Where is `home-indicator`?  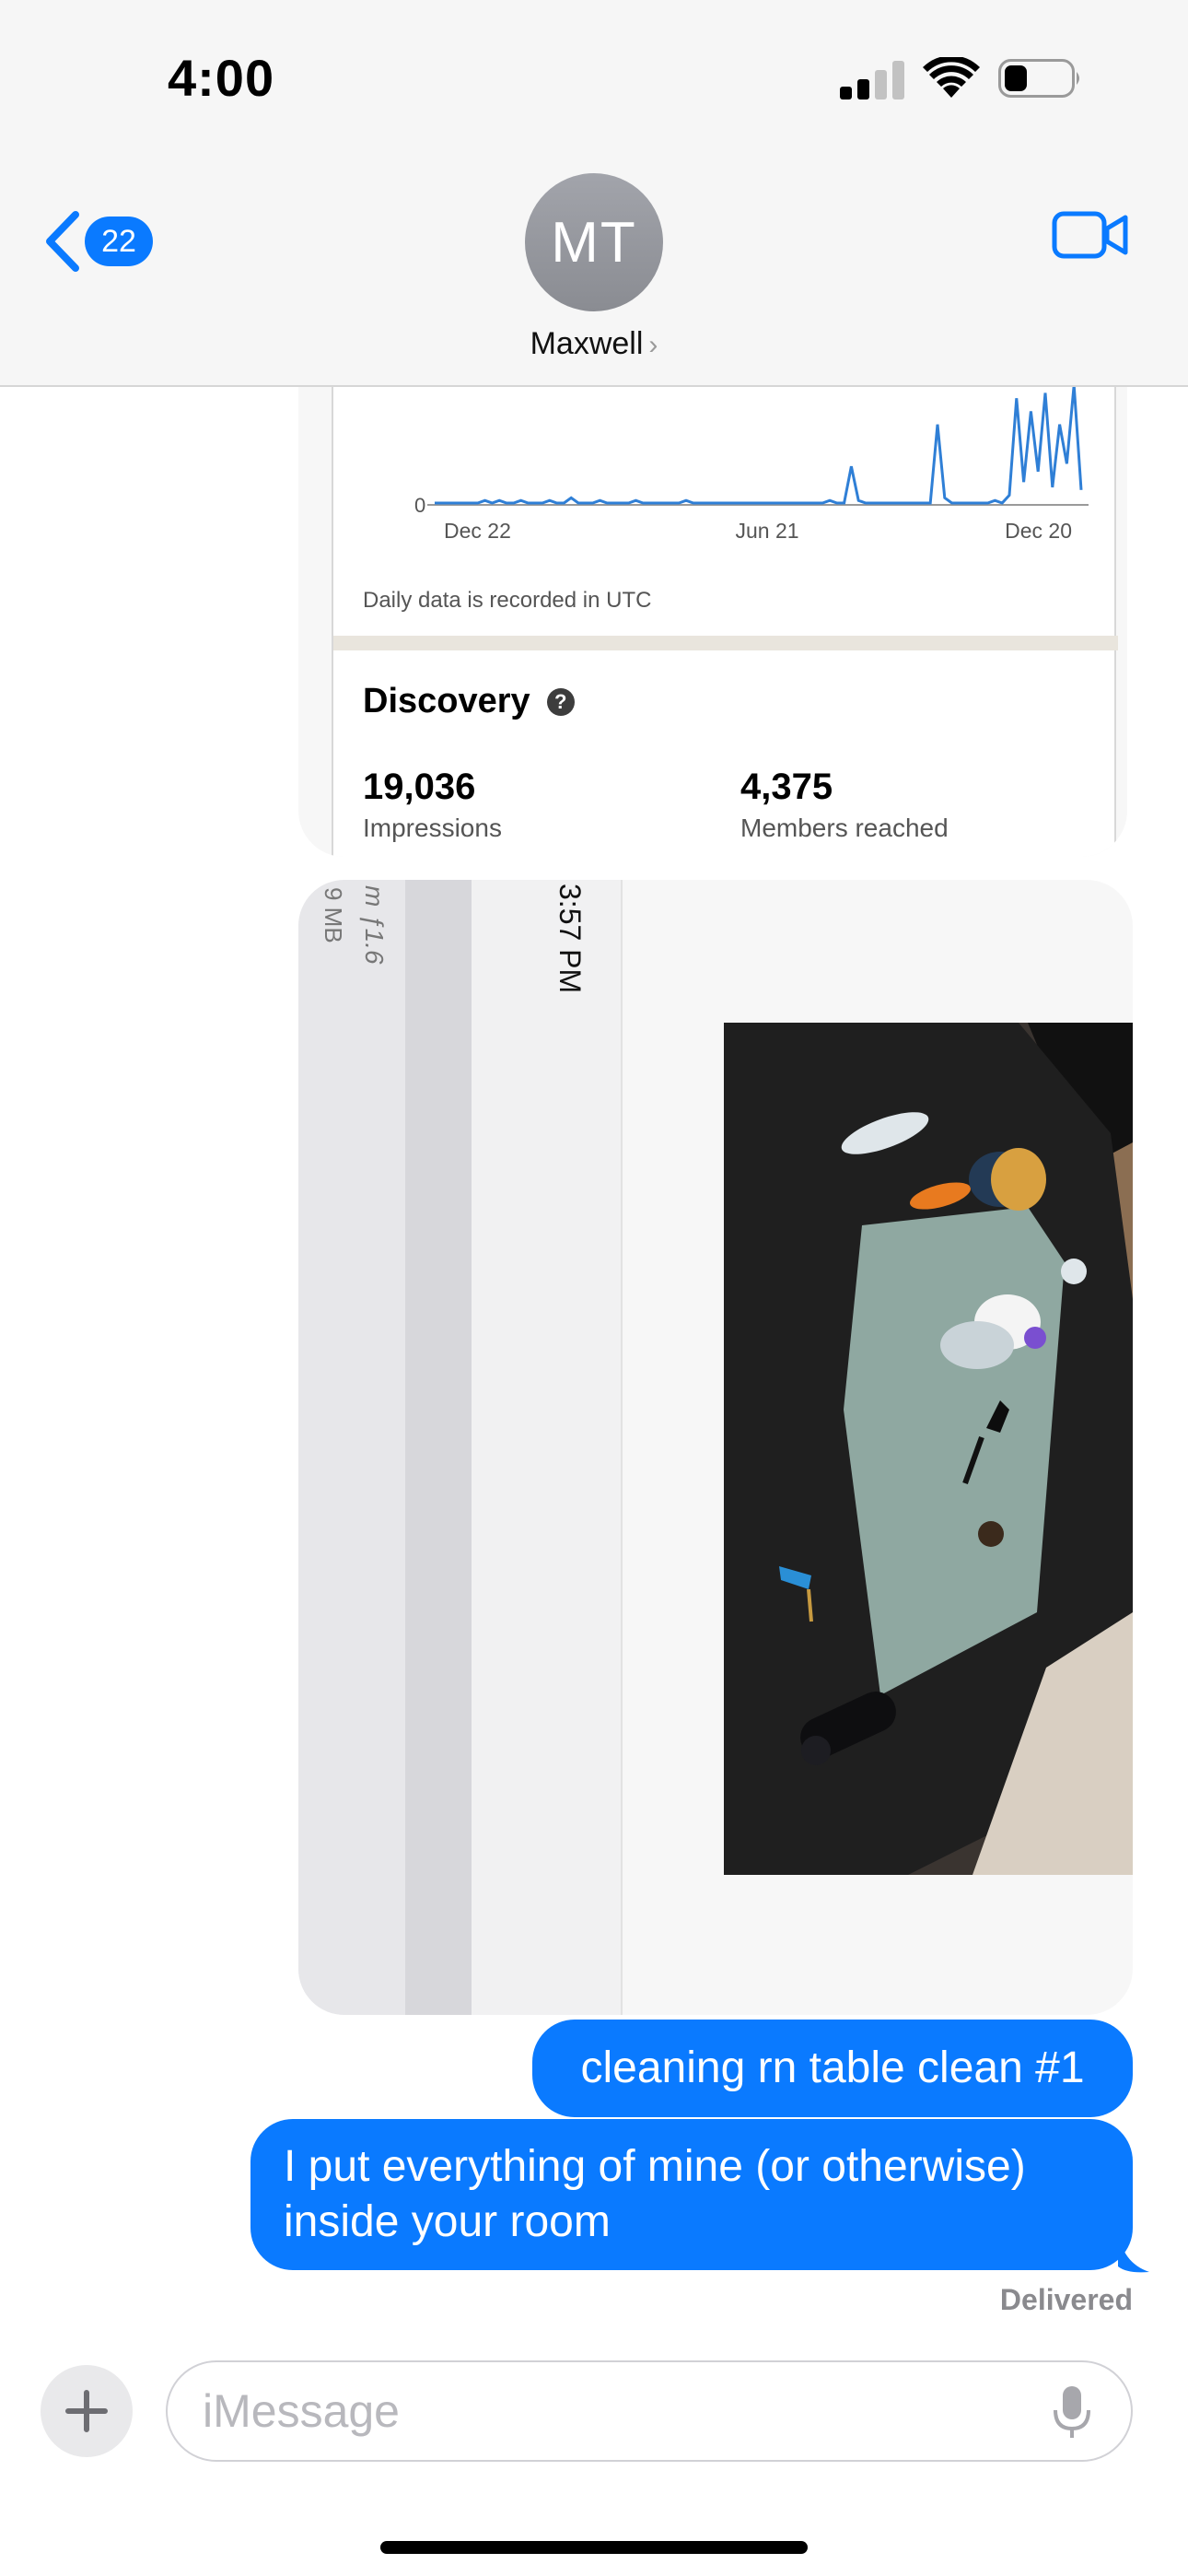
home-indicator is located at coordinates (594, 2547).